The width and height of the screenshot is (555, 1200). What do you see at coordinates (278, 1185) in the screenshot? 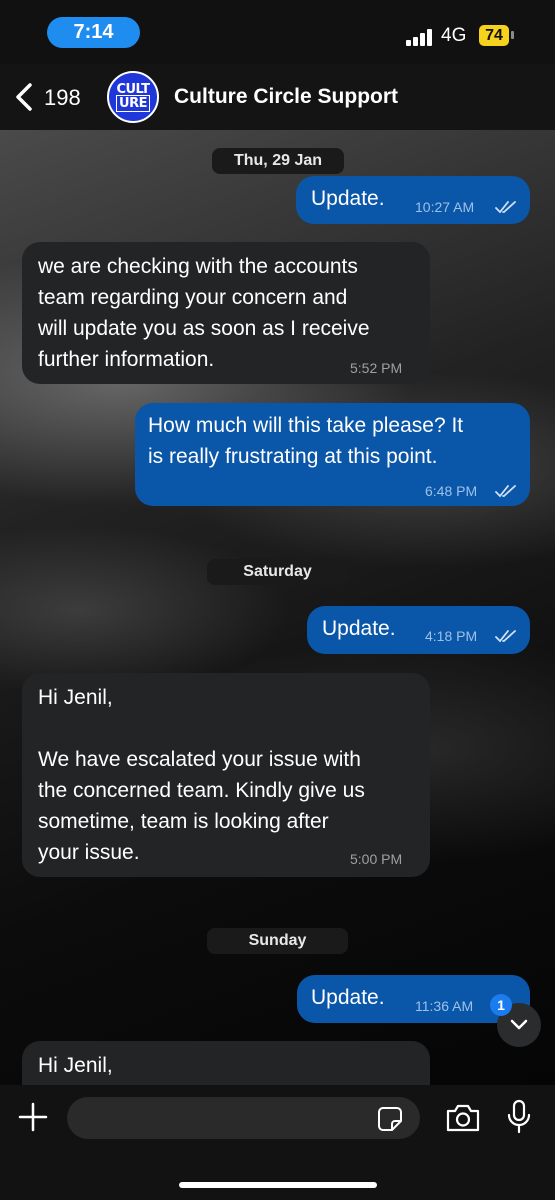
I see `home-indicator` at bounding box center [278, 1185].